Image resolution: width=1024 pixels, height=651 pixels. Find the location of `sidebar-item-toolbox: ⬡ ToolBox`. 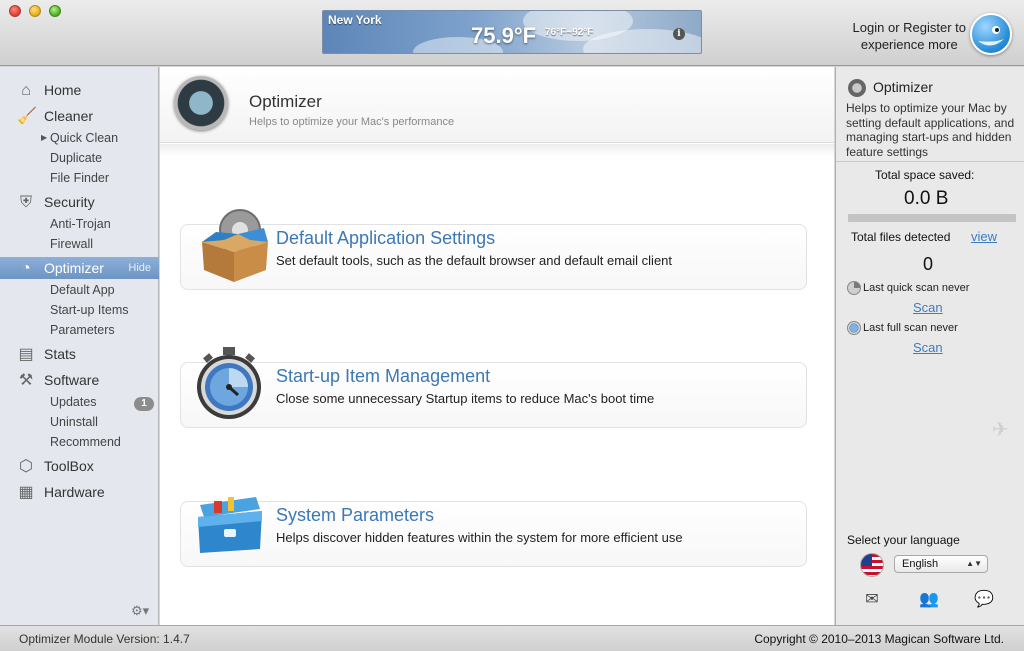

sidebar-item-toolbox: ⬡ ToolBox is located at coordinates (79, 466).